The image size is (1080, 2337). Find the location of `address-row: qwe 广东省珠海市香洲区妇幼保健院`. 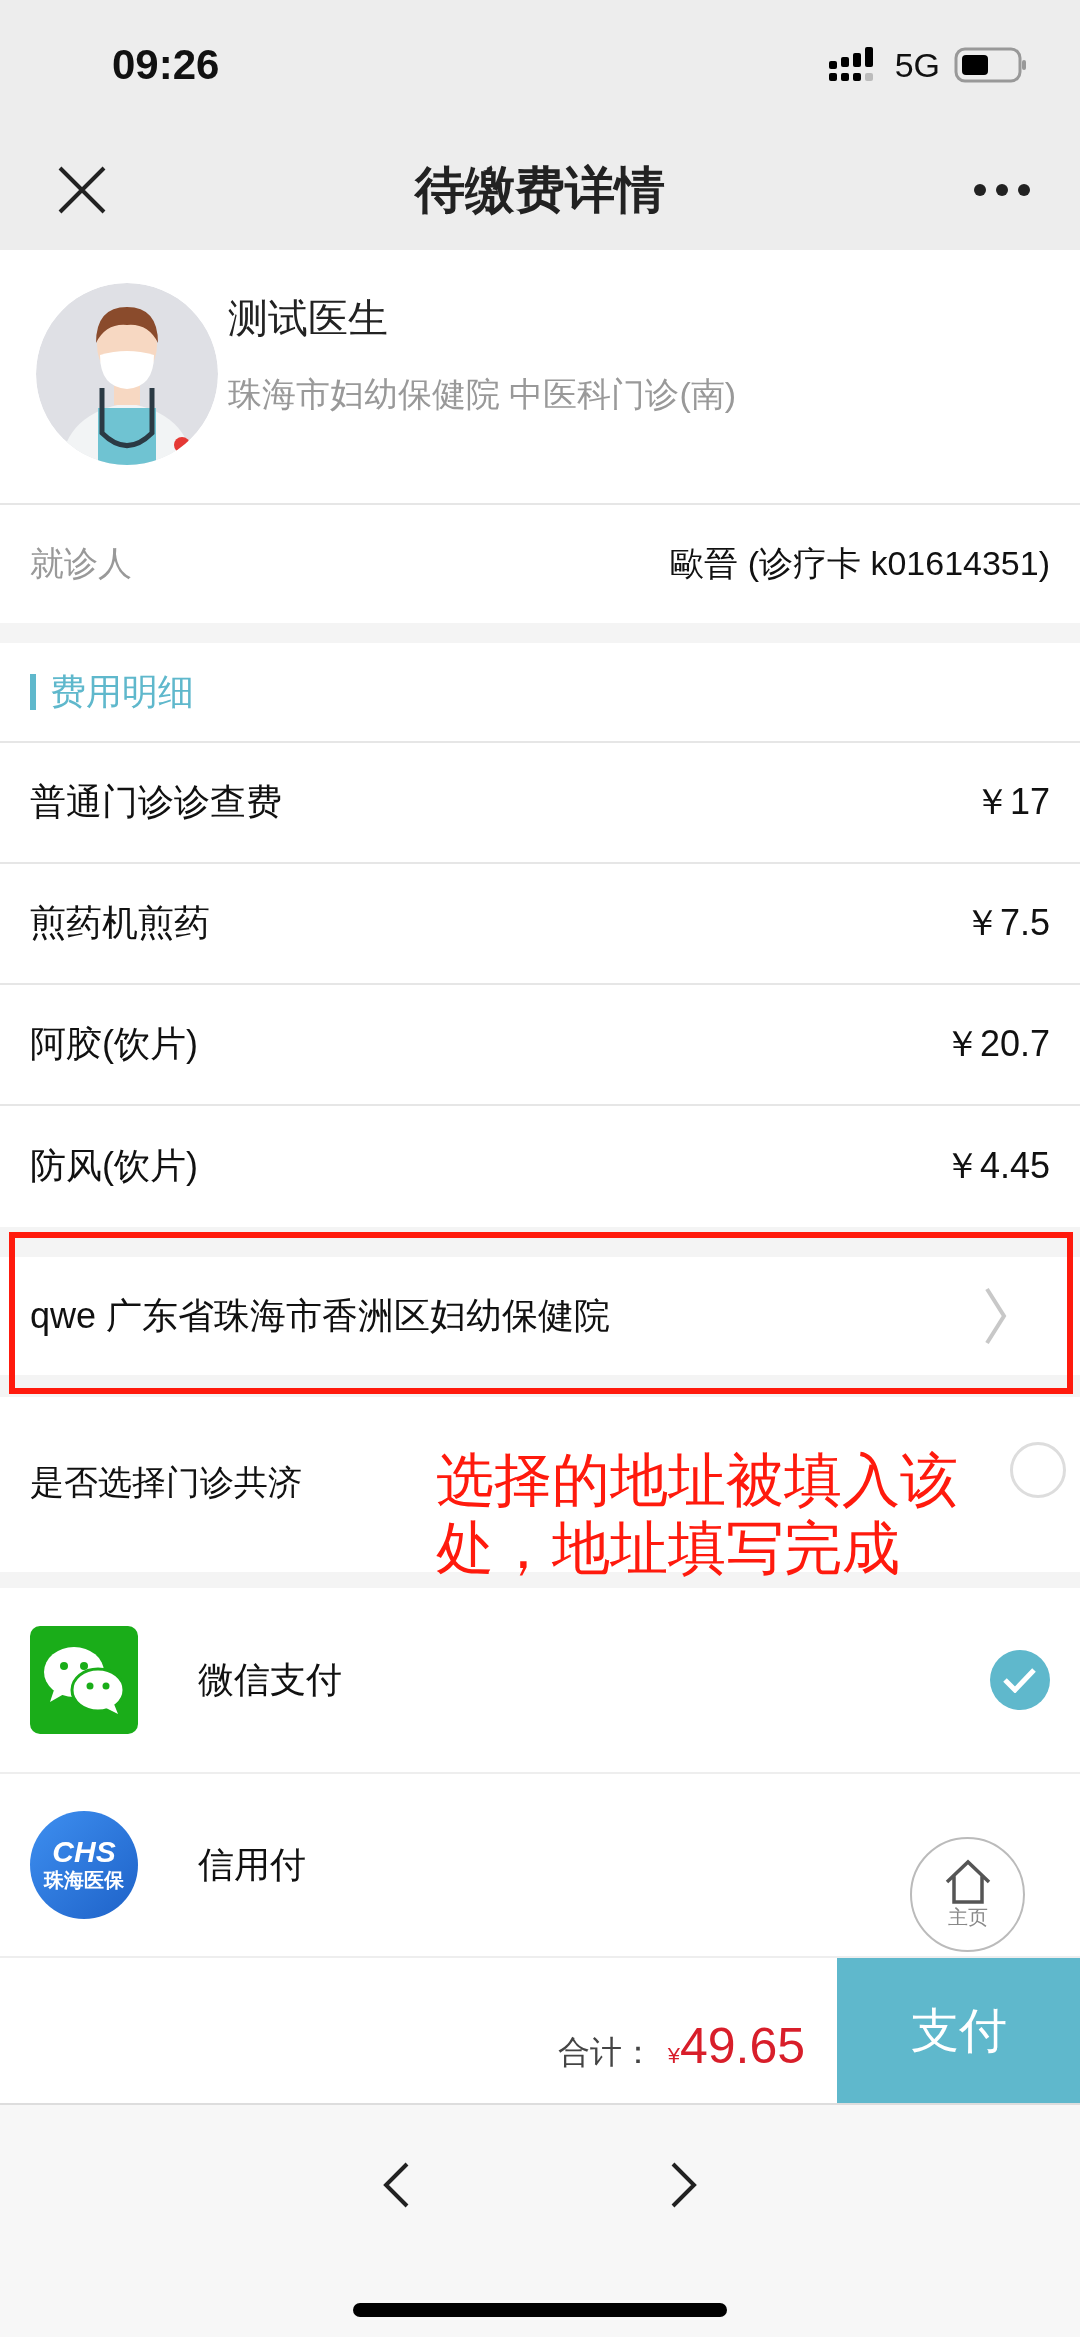

address-row: qwe 广东省珠海市香洲区妇幼保健院 is located at coordinates (540, 1316).